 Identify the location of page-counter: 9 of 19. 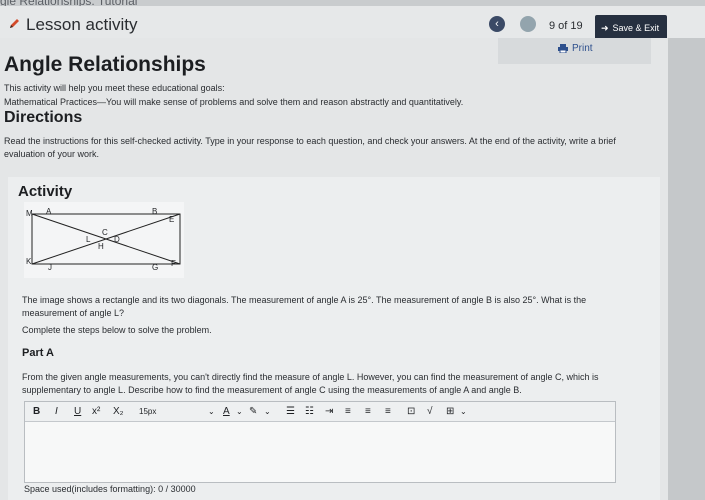
(566, 26).